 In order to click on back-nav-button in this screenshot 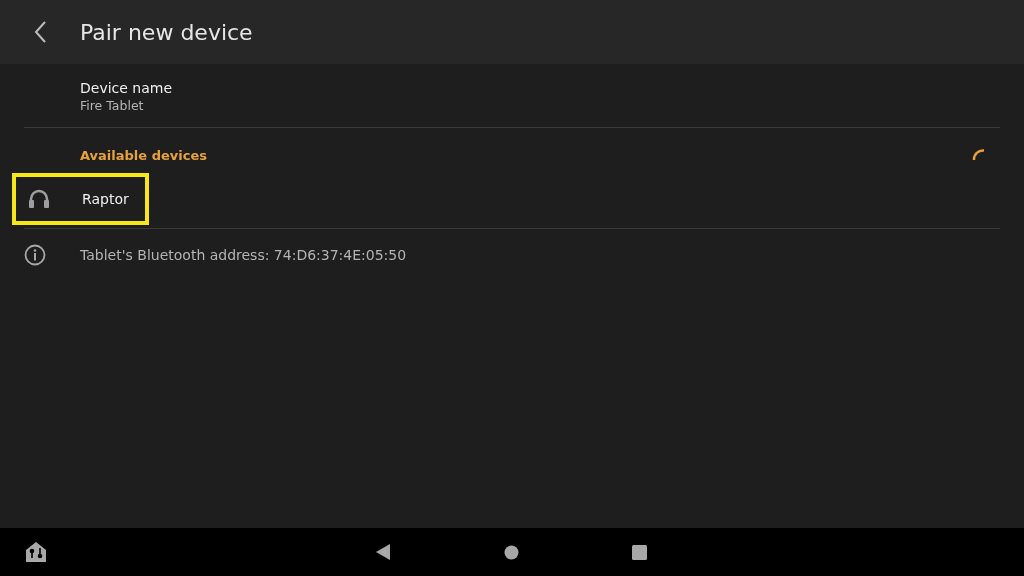, I will do `click(383, 552)`.